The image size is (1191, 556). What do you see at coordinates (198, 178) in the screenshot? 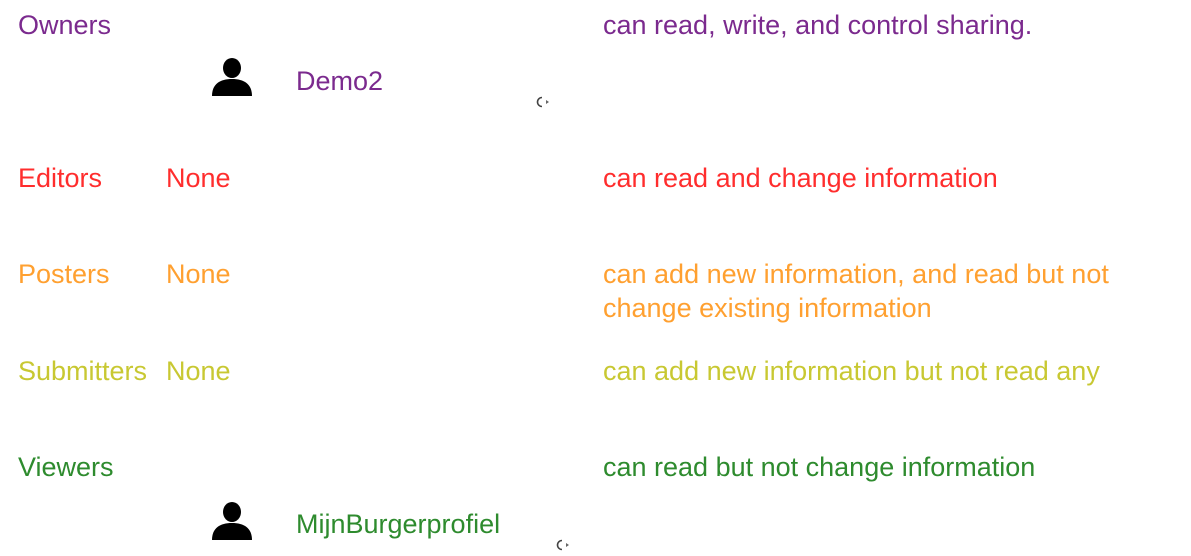
I see `editors-value: None` at bounding box center [198, 178].